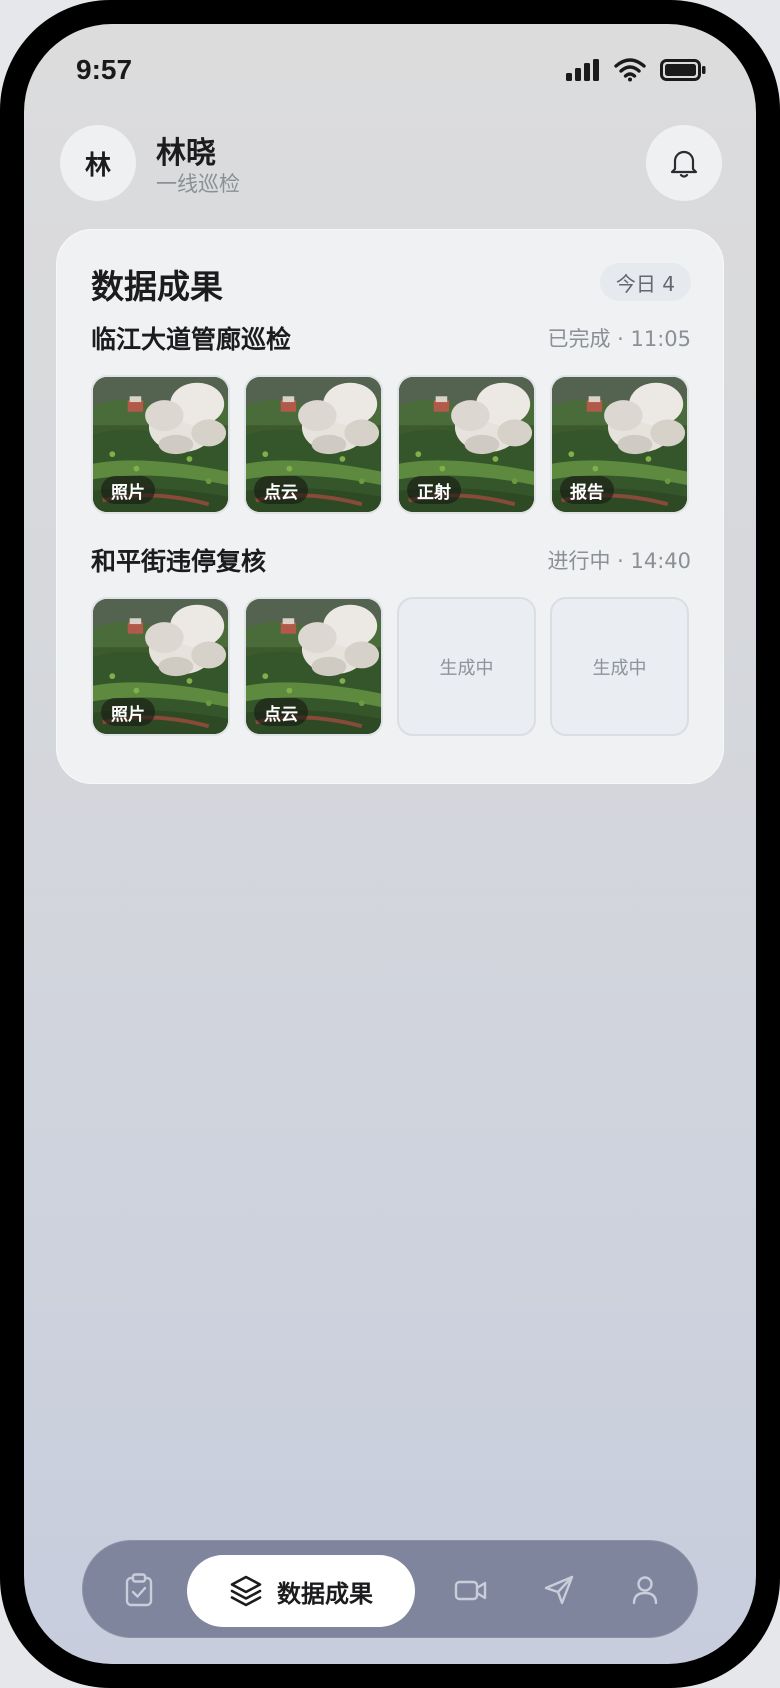 The height and width of the screenshot is (1688, 780). What do you see at coordinates (619, 339) in the screenshot?
I see `task-meta: 已完成 · 11:05` at bounding box center [619, 339].